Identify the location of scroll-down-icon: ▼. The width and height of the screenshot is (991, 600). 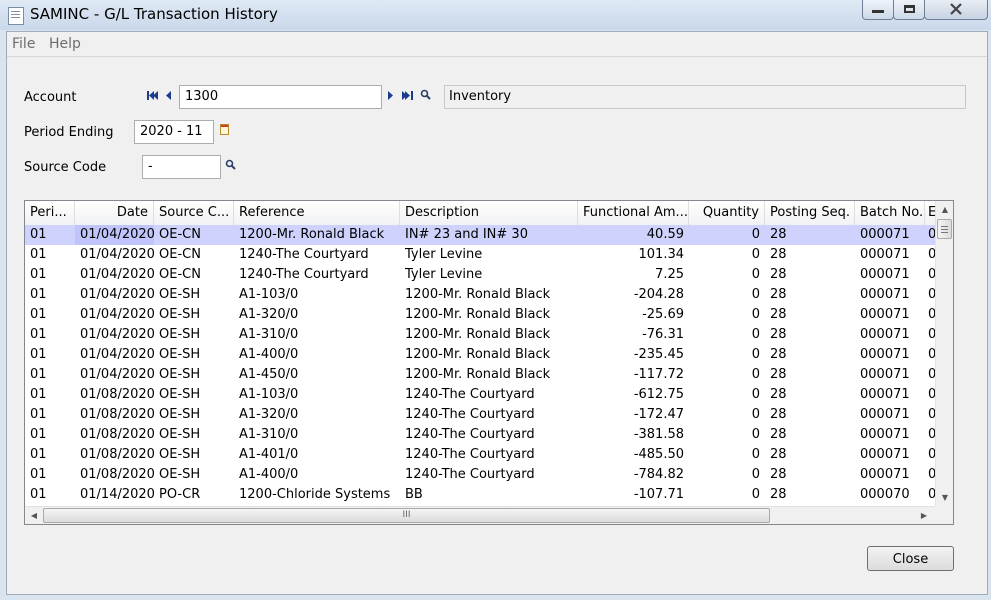
(944, 497).